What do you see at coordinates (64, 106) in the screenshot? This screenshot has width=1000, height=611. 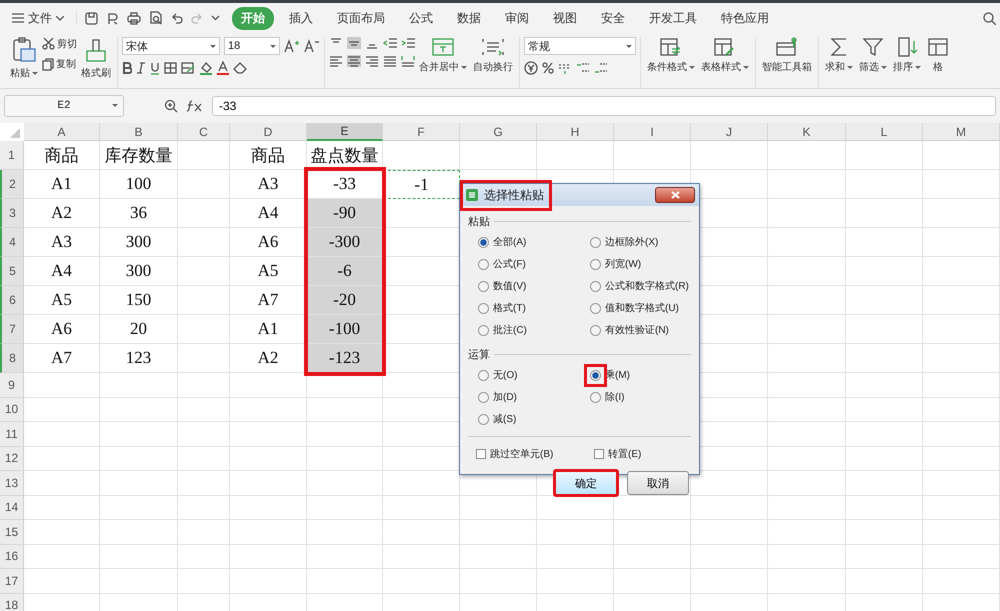 I see `name-box: E2` at bounding box center [64, 106].